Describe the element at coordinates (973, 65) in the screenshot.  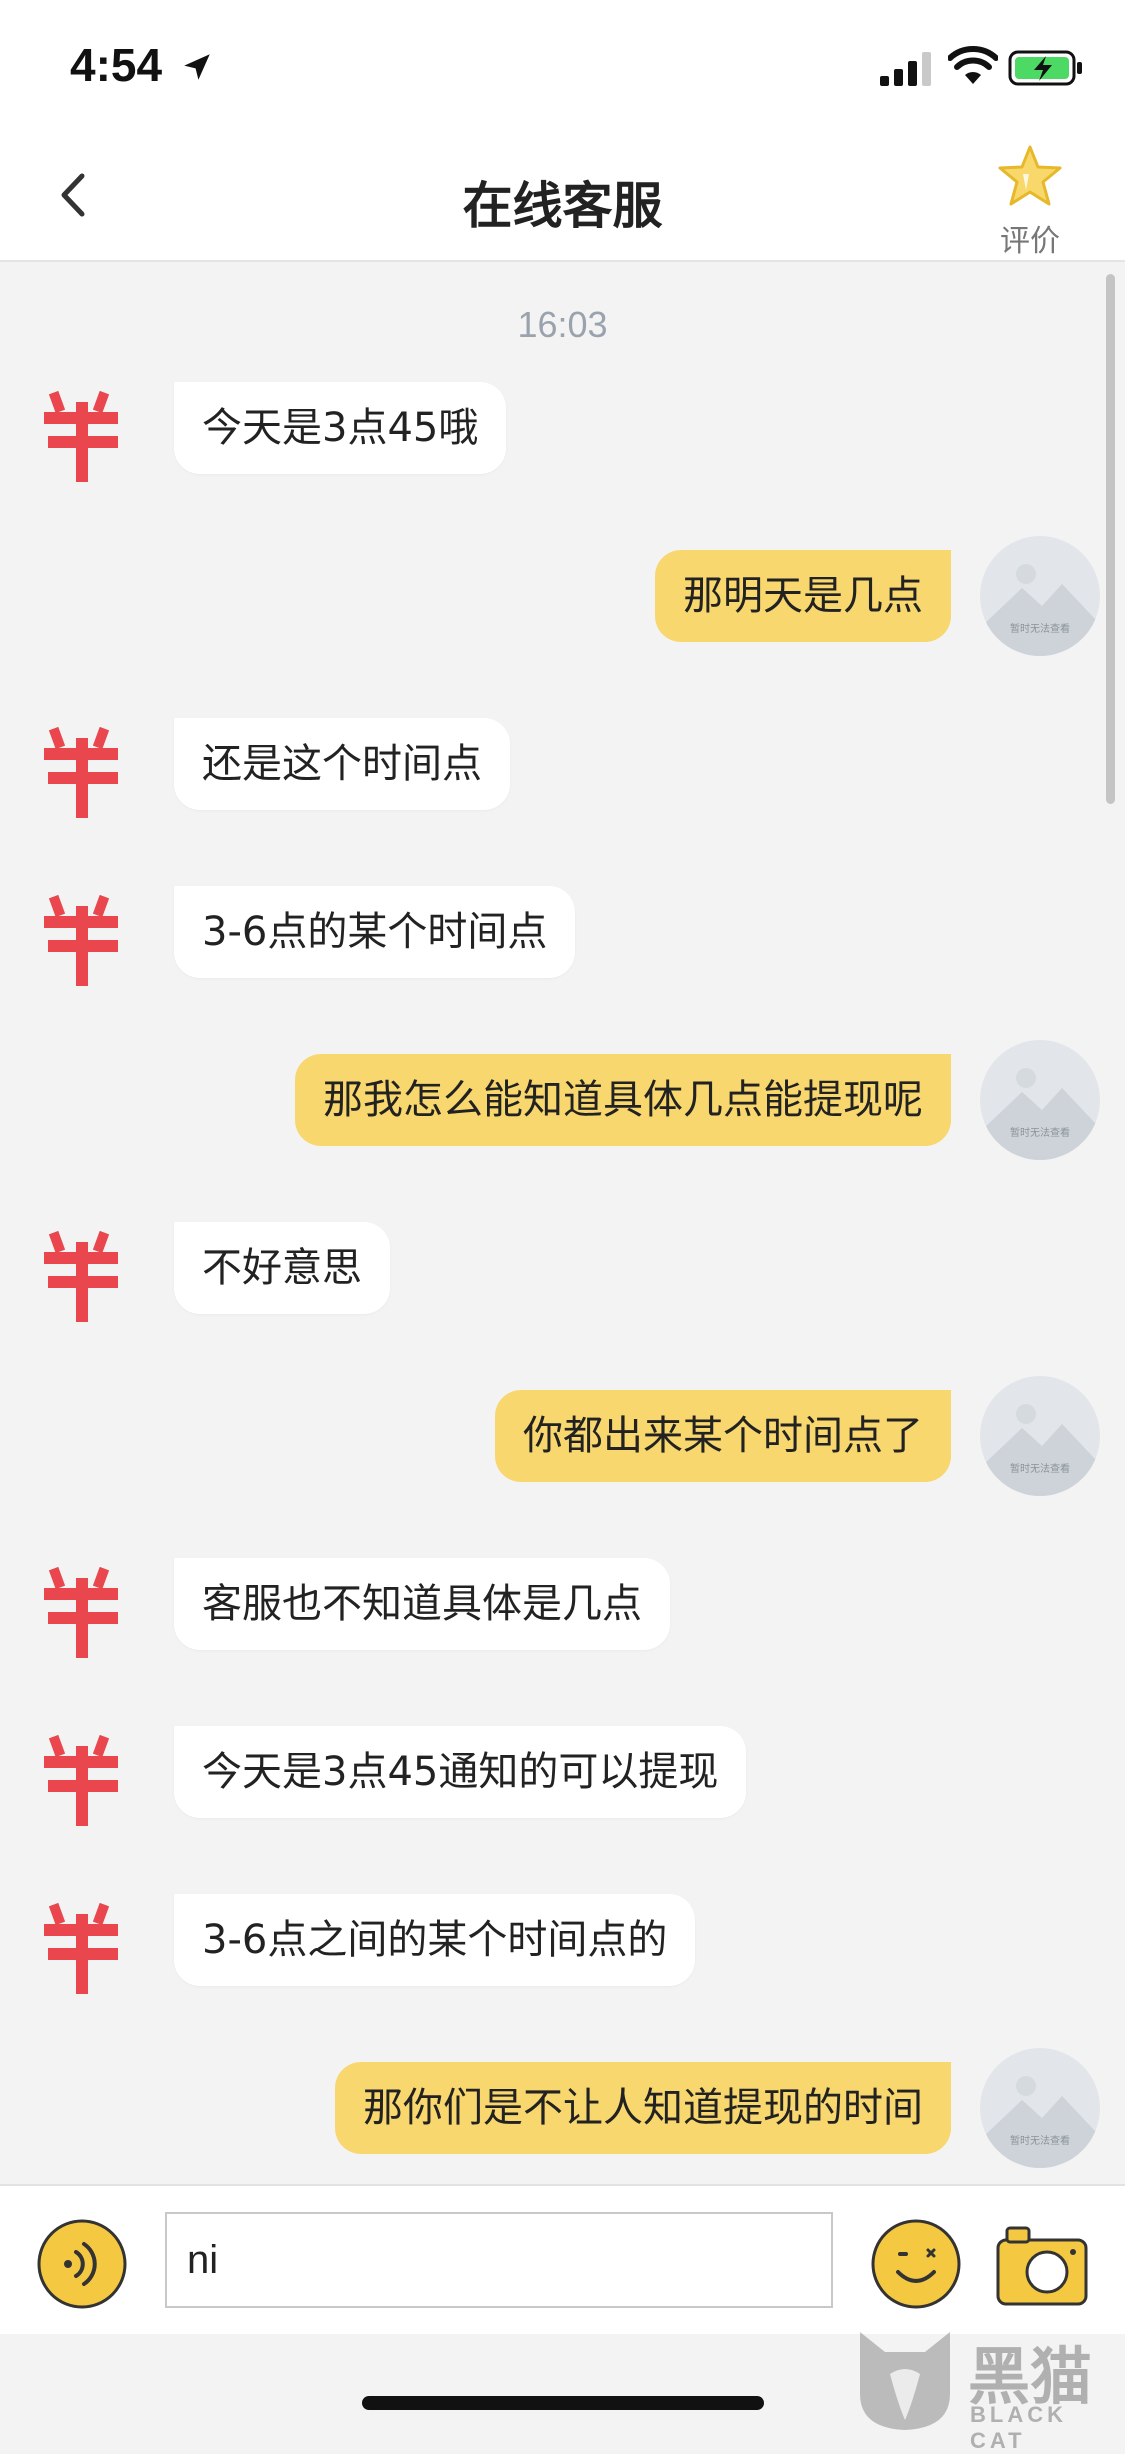
I see `wifi-icon` at that location.